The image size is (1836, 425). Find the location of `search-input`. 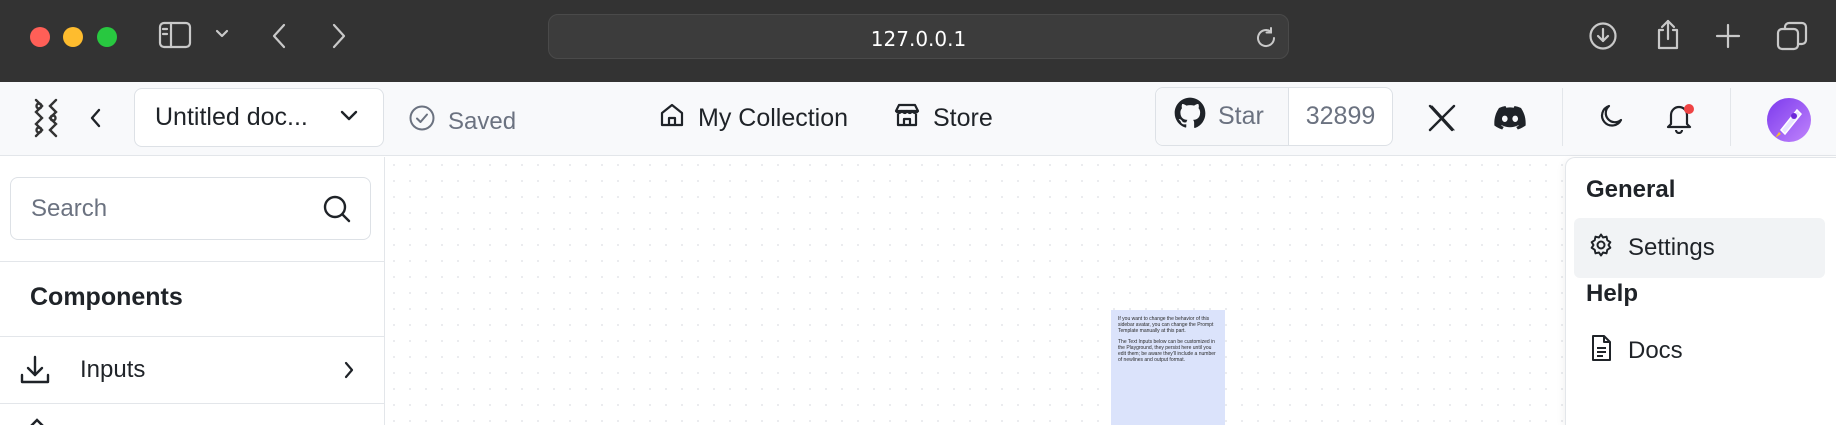

search-input is located at coordinates (166, 209).